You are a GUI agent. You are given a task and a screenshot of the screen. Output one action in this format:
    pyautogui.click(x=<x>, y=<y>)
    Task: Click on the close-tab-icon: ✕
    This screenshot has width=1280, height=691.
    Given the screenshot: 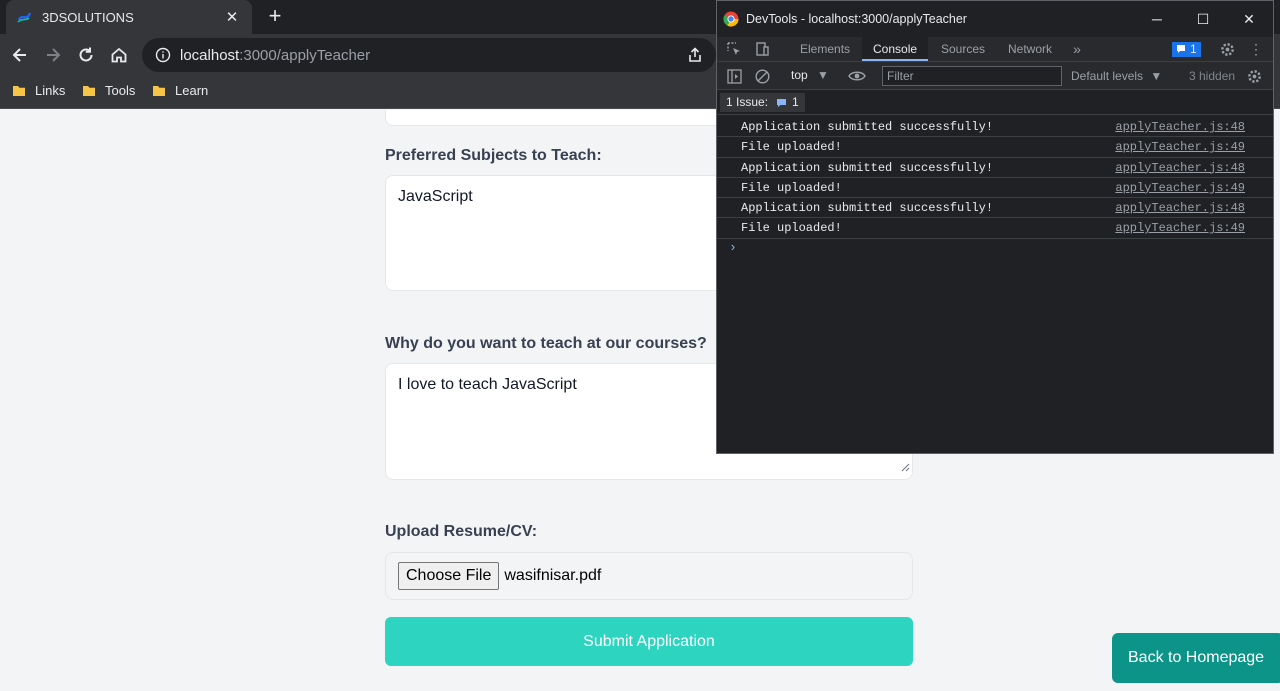 What is the action you would take?
    pyautogui.click(x=232, y=17)
    